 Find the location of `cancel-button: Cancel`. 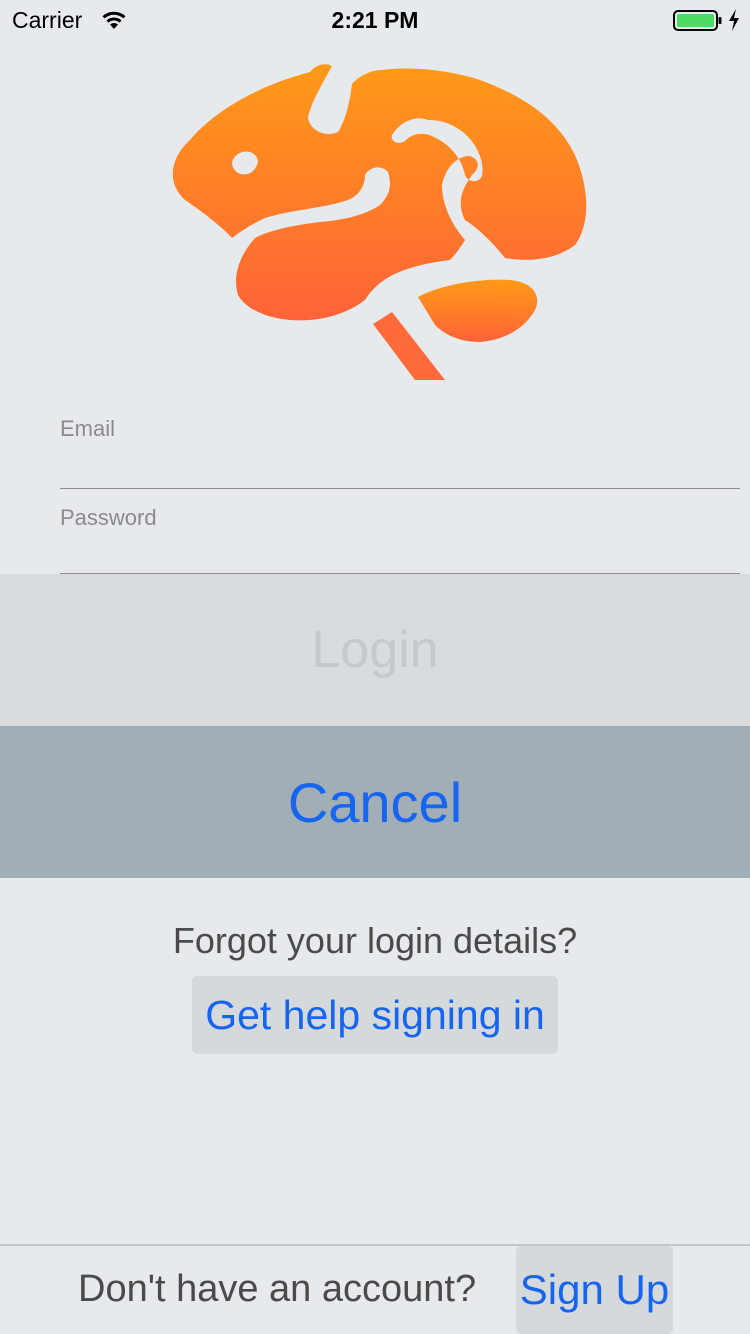

cancel-button: Cancel is located at coordinates (375, 802).